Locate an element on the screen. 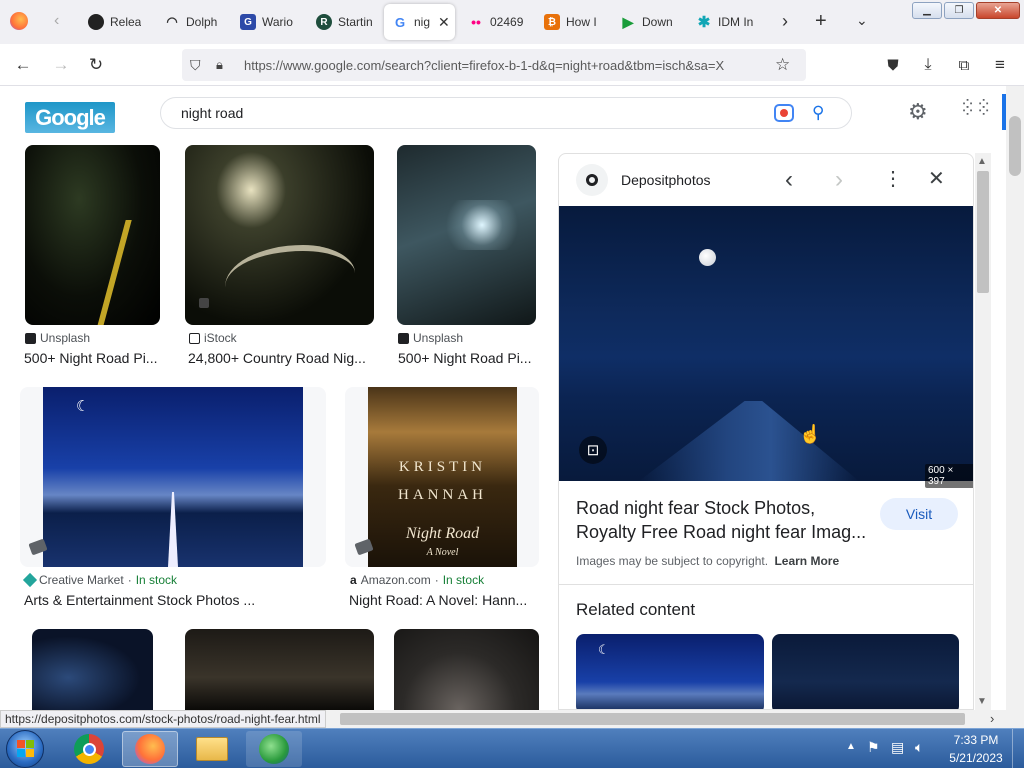  pocket-icon: ⛊ is located at coordinates (893, 65).